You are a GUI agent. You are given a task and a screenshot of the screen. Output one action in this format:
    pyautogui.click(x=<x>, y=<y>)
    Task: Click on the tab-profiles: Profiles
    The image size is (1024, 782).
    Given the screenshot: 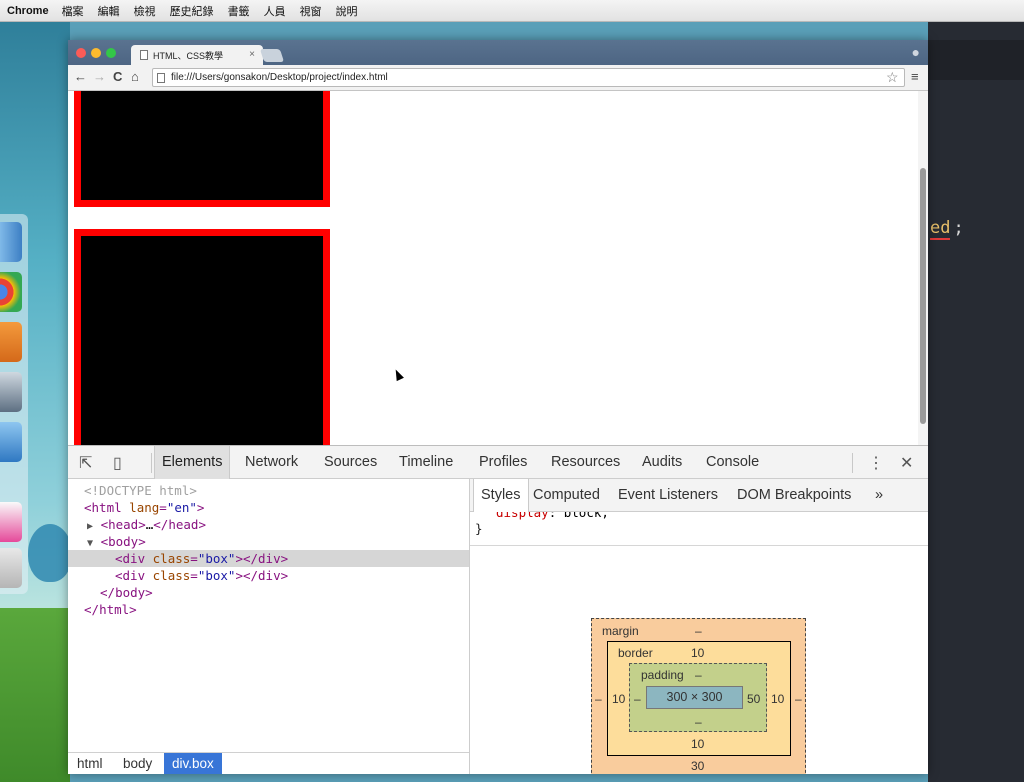 What is the action you would take?
    pyautogui.click(x=503, y=462)
    